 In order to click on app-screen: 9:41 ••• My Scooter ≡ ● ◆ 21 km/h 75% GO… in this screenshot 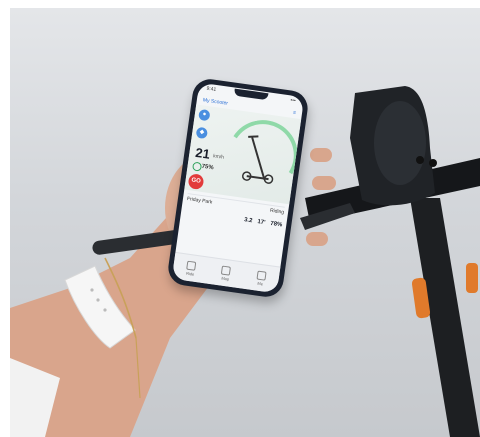, I will do `click(238, 188)`.